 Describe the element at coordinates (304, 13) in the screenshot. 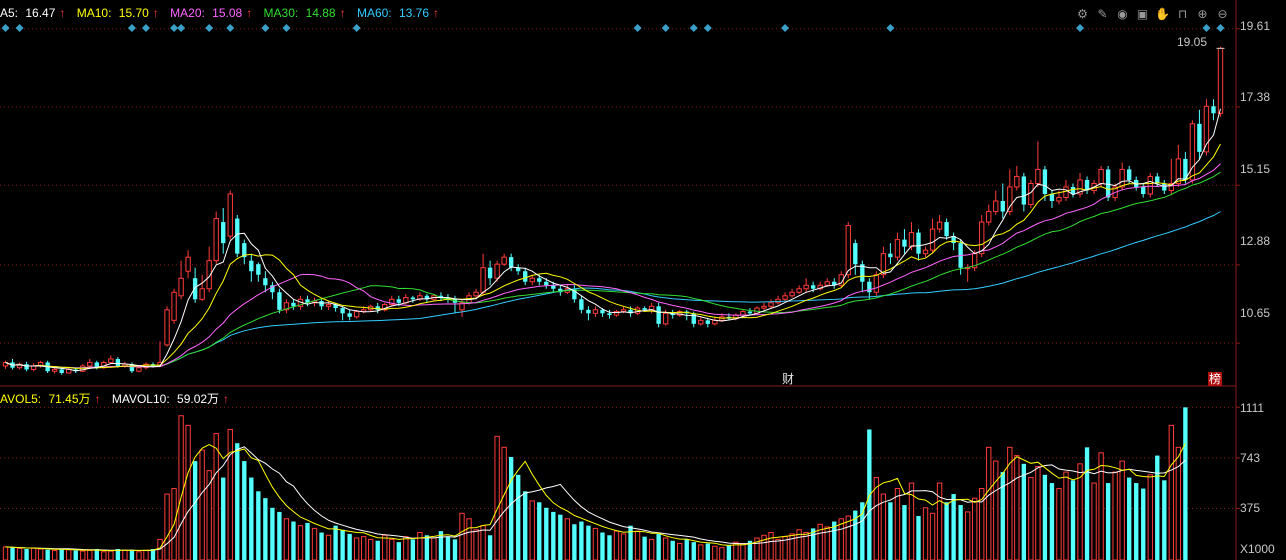

I see `ma30-legend: MA30: 14.88 ↑` at that location.